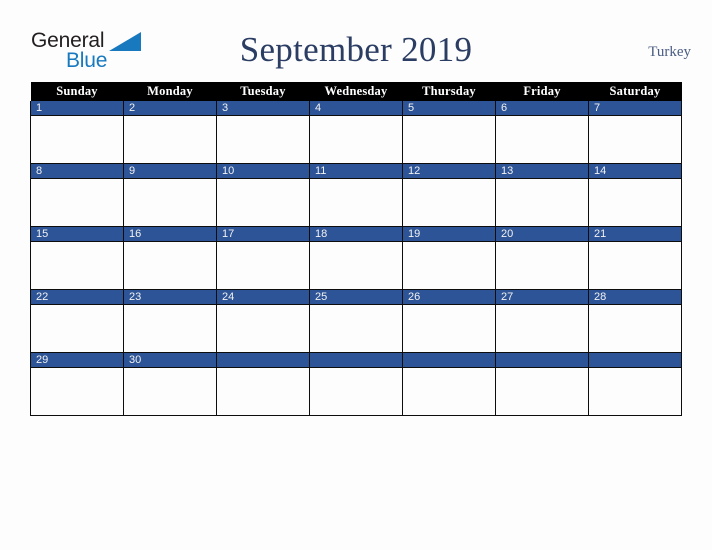 The image size is (712, 550). Describe the element at coordinates (356, 50) in the screenshot. I see `page-header: General Blue September 2019 Turkey` at that location.